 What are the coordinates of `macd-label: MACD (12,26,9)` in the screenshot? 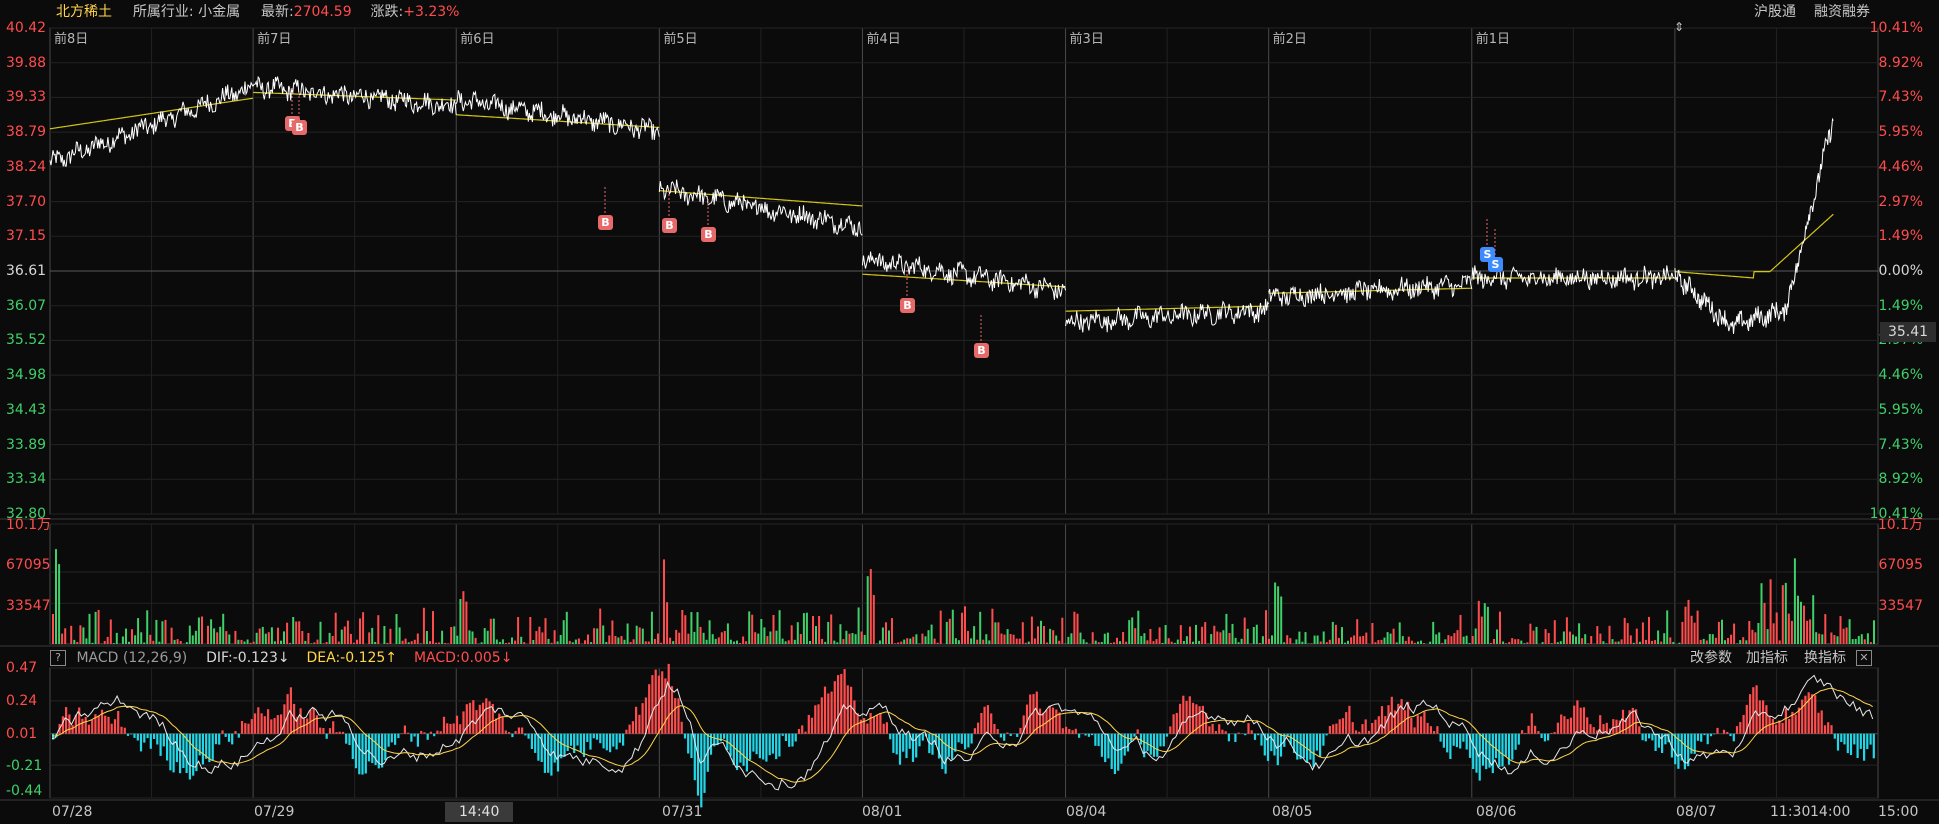 It's located at (131, 658).